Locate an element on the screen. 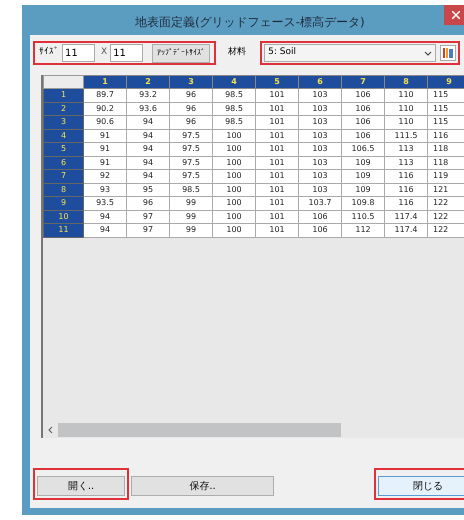 The image size is (464, 520). material-dropdown: 5: Soil is located at coordinates (350, 53).